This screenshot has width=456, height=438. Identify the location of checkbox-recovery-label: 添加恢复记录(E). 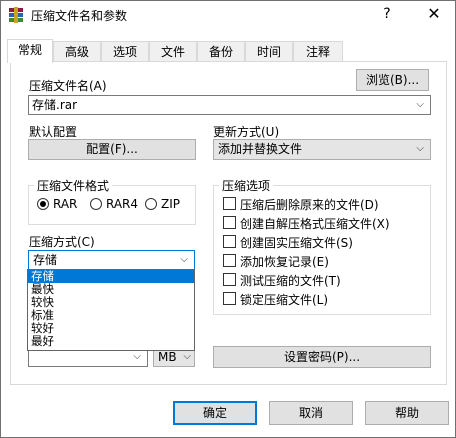
(284, 261).